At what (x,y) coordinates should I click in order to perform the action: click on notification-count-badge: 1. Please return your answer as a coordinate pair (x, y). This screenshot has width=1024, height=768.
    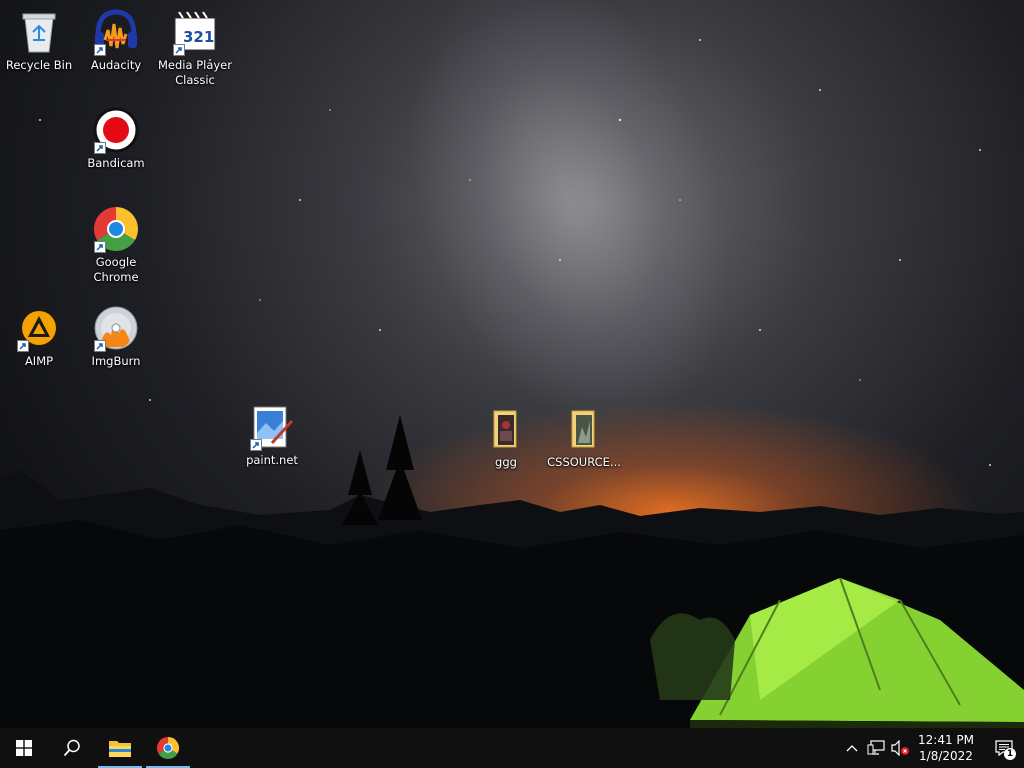
    Looking at the image, I should click on (1010, 754).